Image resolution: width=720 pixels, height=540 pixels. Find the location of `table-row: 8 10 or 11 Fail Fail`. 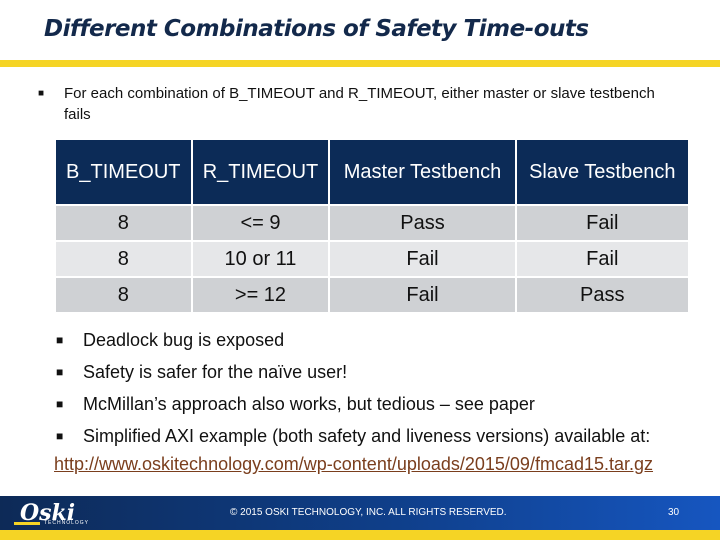

table-row: 8 10 or 11 Fail Fail is located at coordinates (372, 259).